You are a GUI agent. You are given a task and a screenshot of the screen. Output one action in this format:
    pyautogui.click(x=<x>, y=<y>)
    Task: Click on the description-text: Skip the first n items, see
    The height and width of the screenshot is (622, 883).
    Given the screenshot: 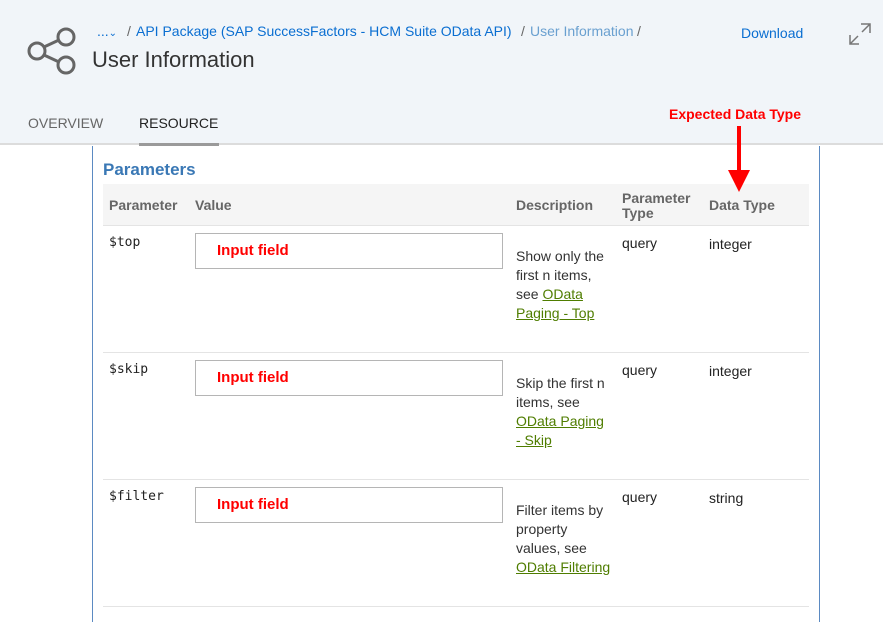 What is the action you would take?
    pyautogui.click(x=560, y=392)
    